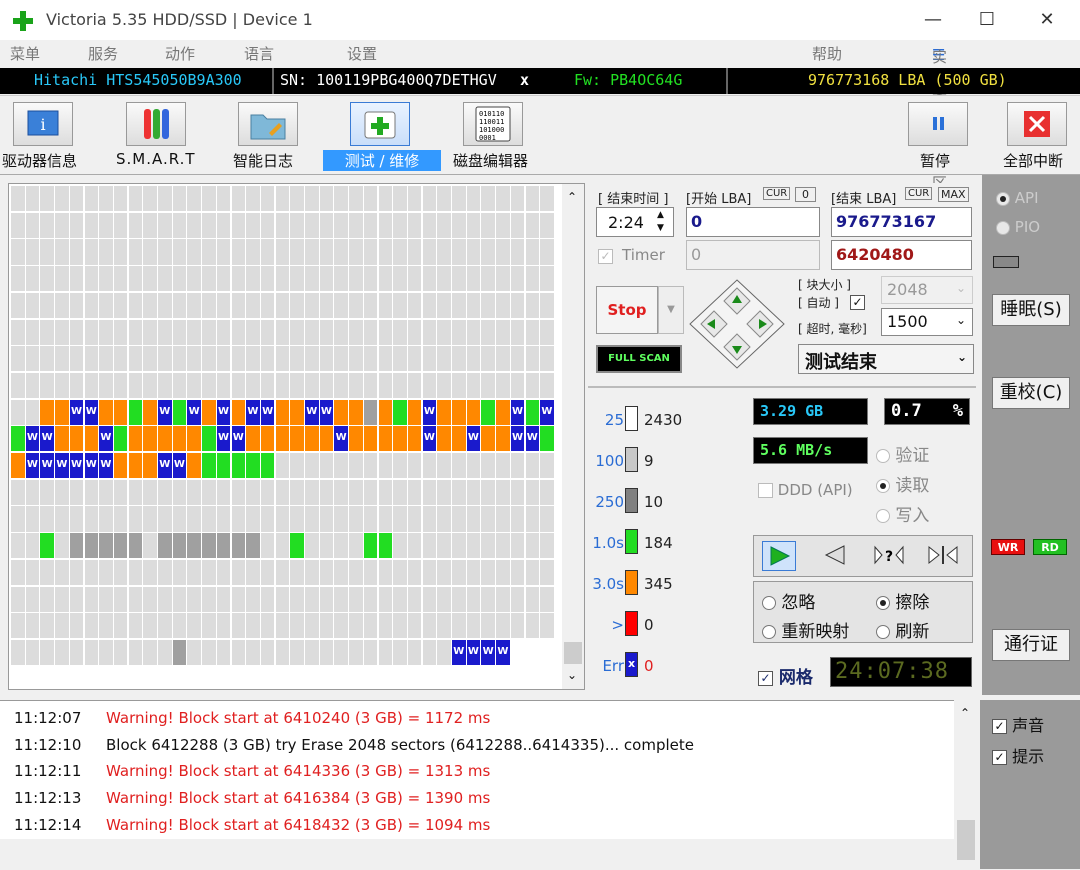 This screenshot has width=1080, height=870. Describe the element at coordinates (785, 675) in the screenshot. I see `grid-checkbox: ✓ 网格` at that location.